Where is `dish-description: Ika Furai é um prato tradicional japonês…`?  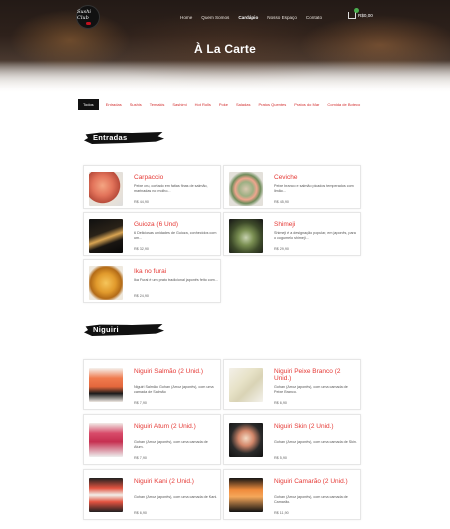 dish-description: Ika Furai é um prato tradicional japonês… is located at coordinates (176, 280).